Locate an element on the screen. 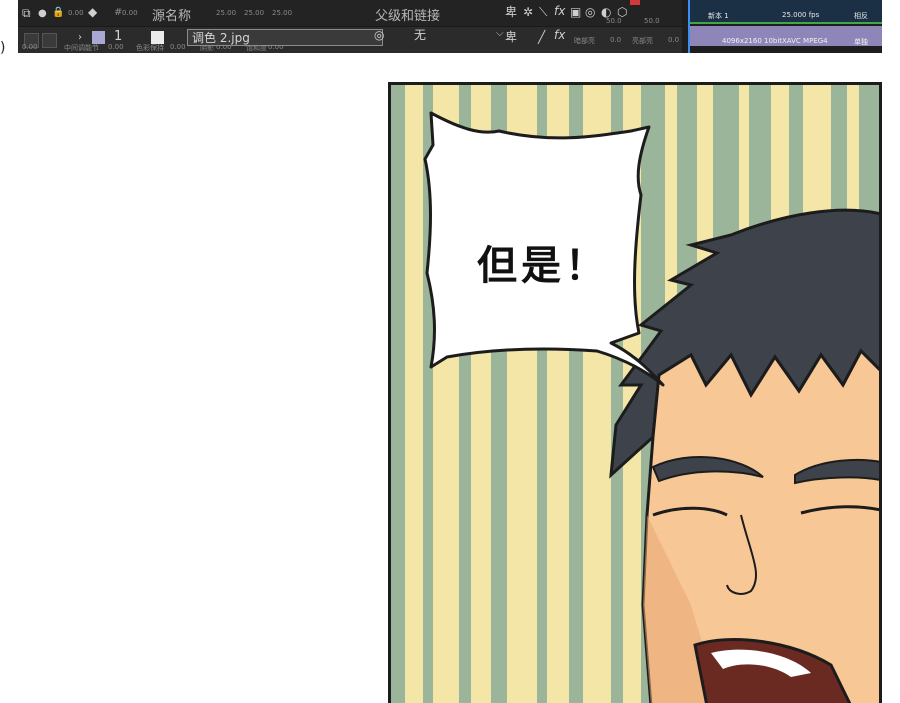 The width and height of the screenshot is (900, 703). frame-blend-icon: ▣ is located at coordinates (575, 12).